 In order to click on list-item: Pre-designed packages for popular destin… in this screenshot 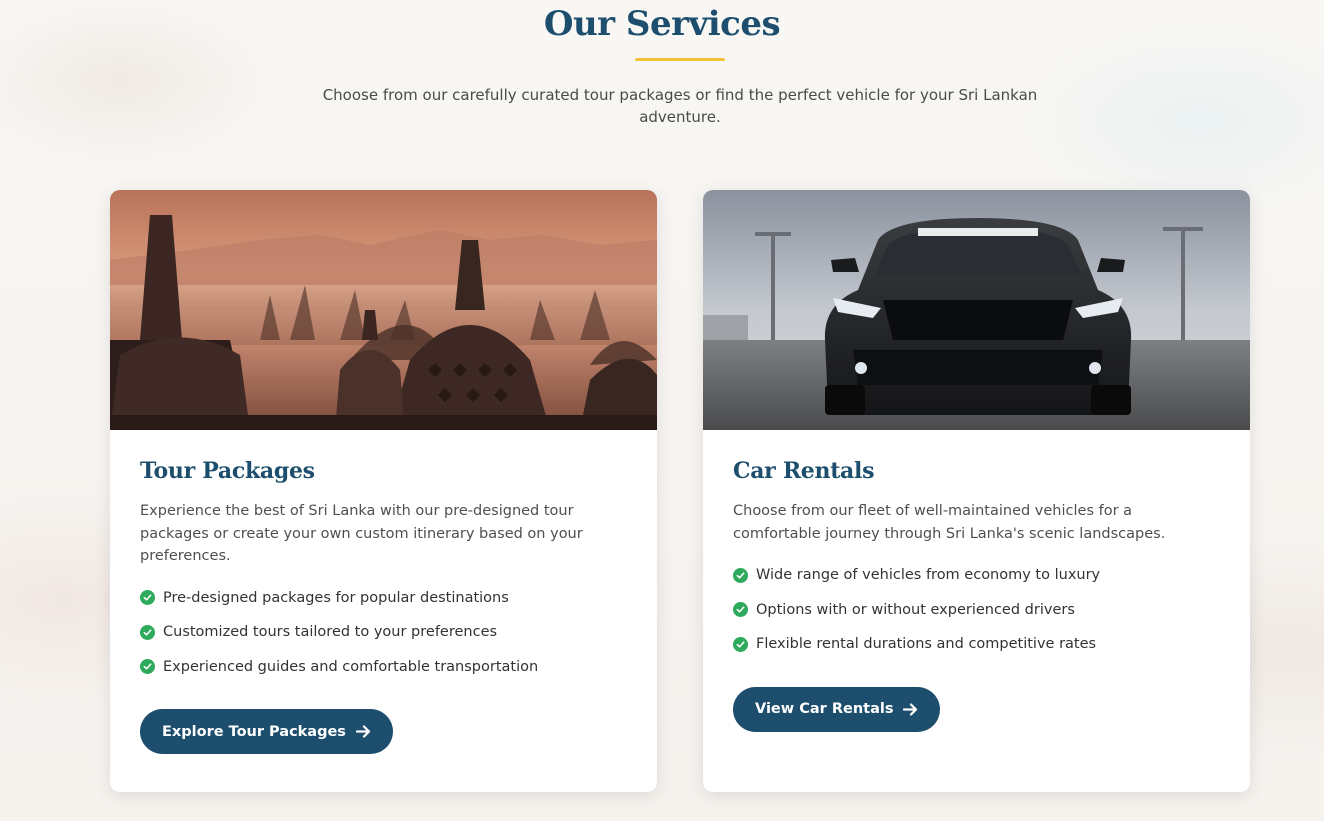, I will do `click(383, 598)`.